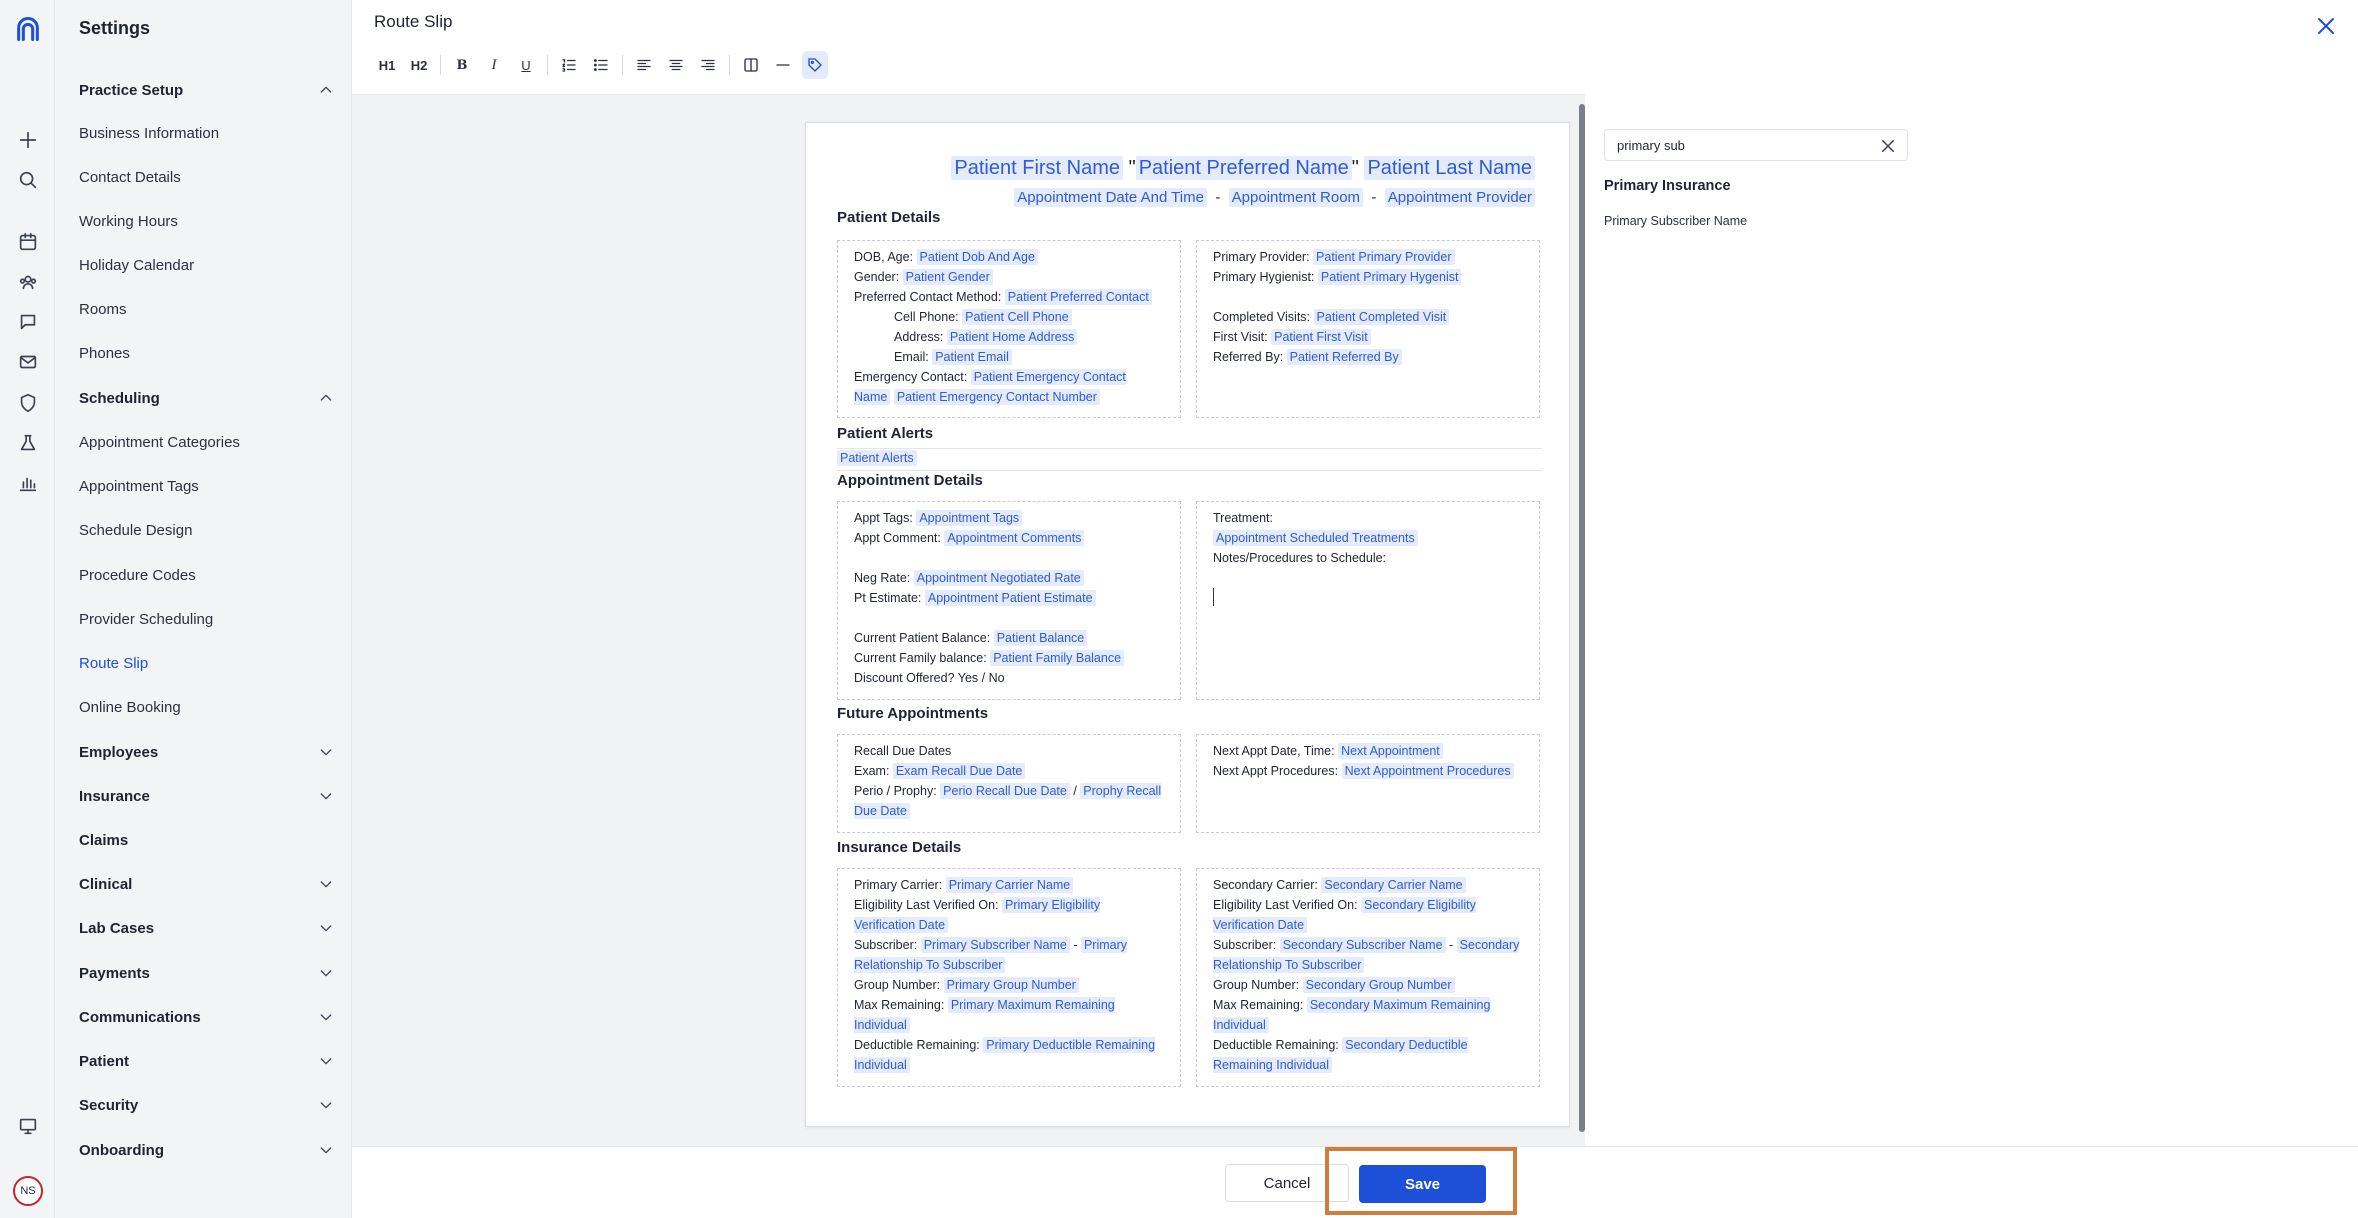  Describe the element at coordinates (462, 65) in the screenshot. I see `bold-button: B` at that location.